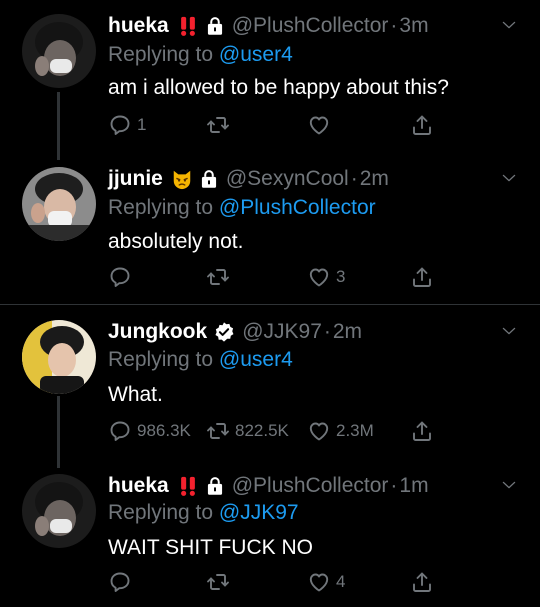  I want to click on tweet-text: absolutely not., so click(176, 241).